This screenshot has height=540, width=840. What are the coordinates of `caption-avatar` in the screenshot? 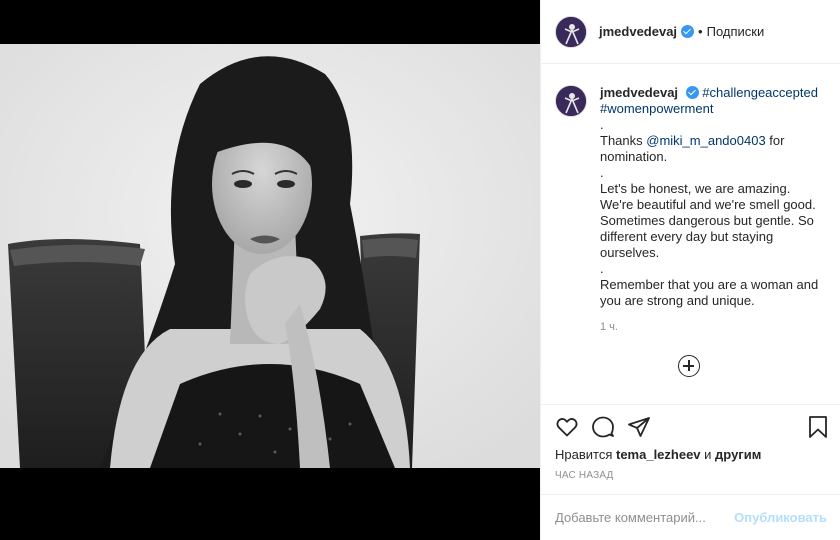 It's located at (571, 101).